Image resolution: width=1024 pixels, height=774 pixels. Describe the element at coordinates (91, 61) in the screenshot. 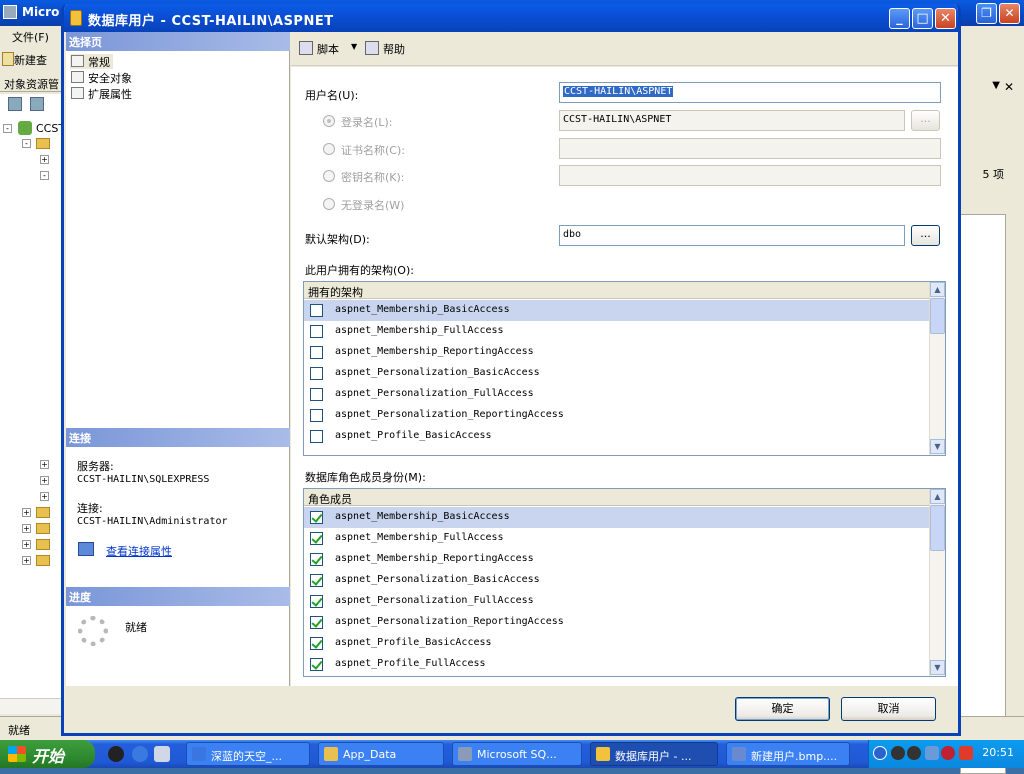

I see `page-general: 常规` at that location.